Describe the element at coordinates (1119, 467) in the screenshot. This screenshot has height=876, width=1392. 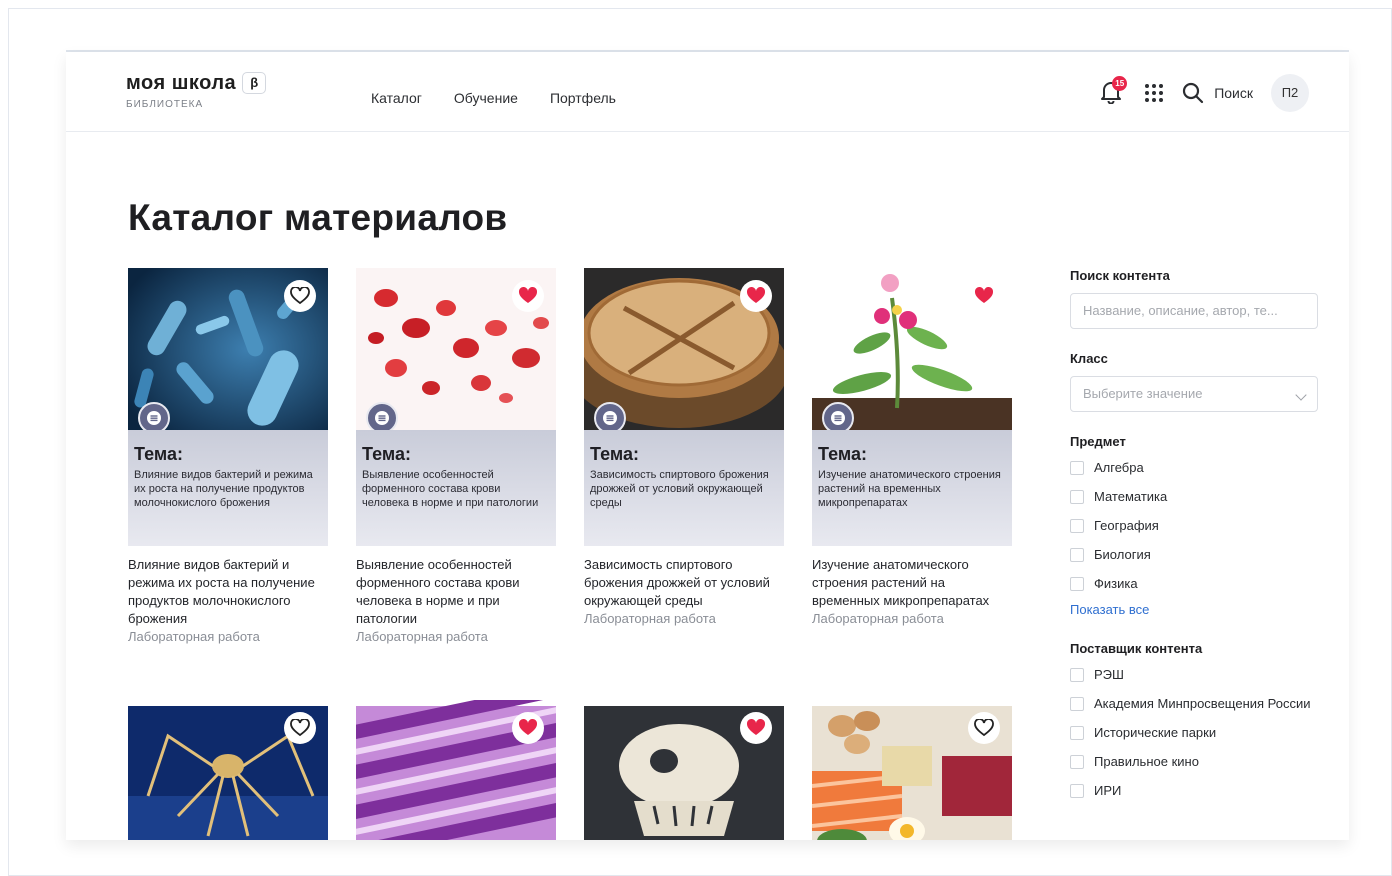
I see `option-label: Алгебра` at that location.